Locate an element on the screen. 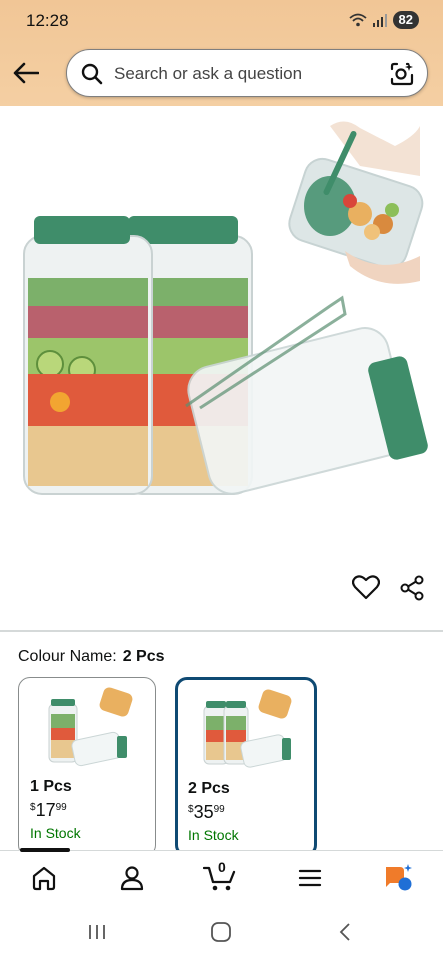 The image size is (443, 960). home-icon is located at coordinates (44, 878).